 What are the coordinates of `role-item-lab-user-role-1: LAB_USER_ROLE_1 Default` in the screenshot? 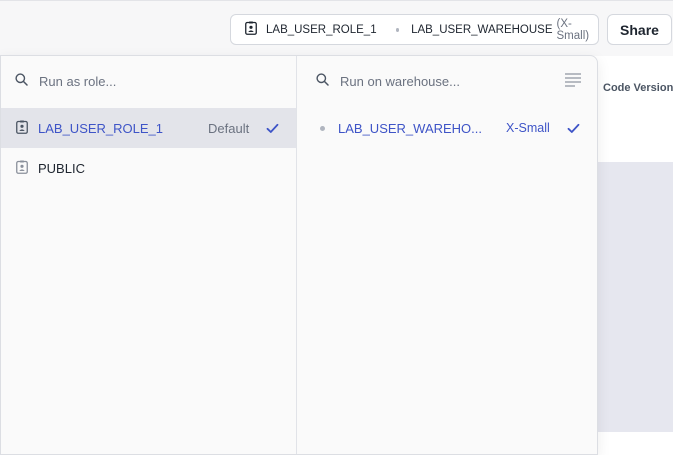 It's located at (148, 128).